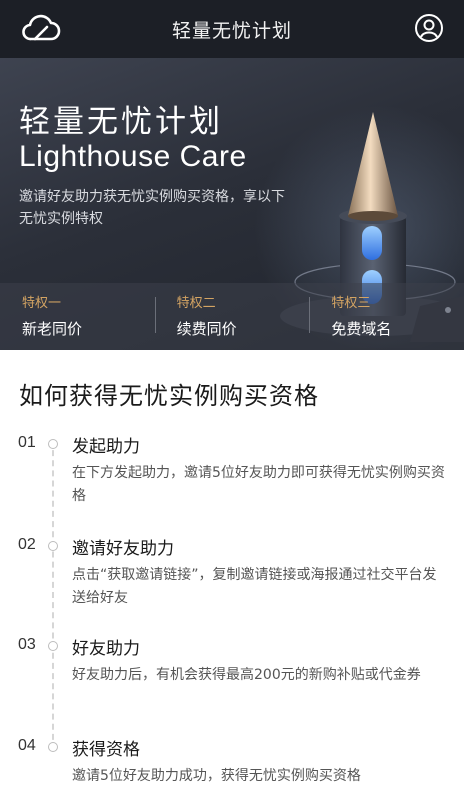 The width and height of the screenshot is (464, 800). I want to click on step-title: 发起助力, so click(106, 447).